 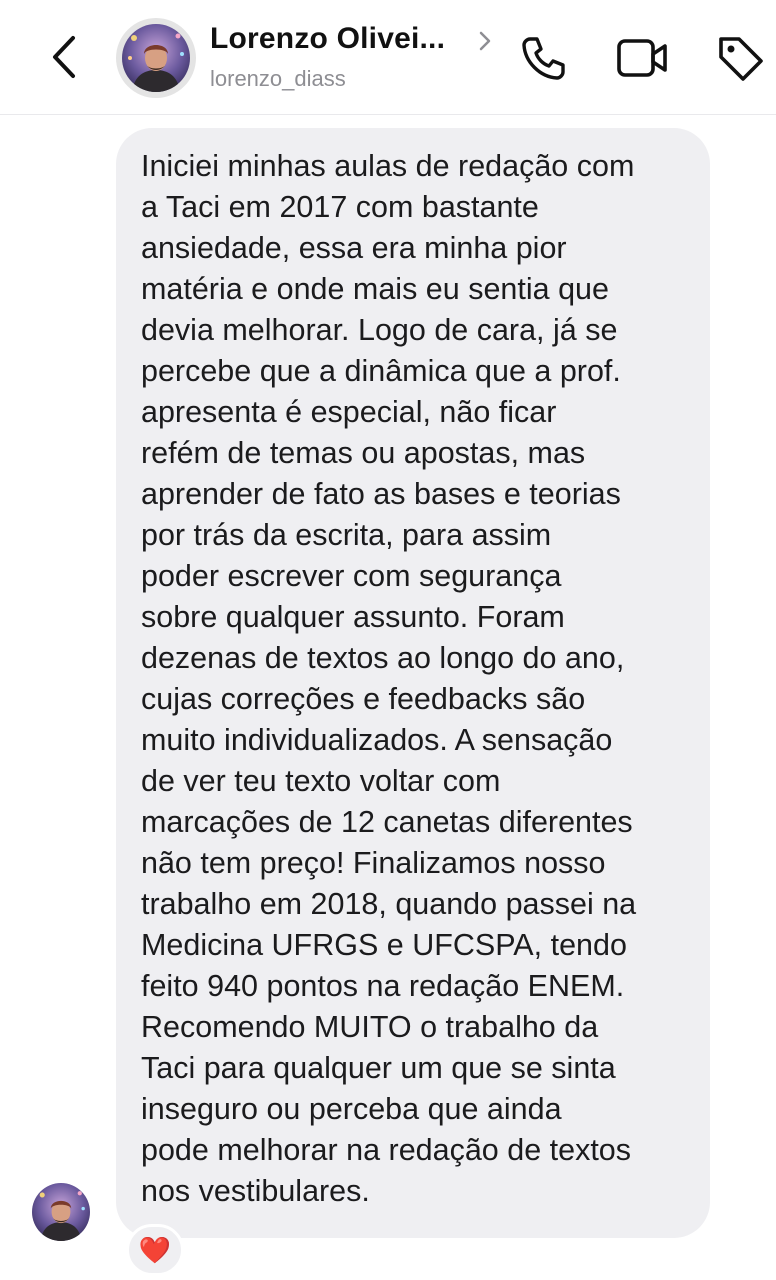 I want to click on heart-icon: ❤️, so click(x=155, y=1249).